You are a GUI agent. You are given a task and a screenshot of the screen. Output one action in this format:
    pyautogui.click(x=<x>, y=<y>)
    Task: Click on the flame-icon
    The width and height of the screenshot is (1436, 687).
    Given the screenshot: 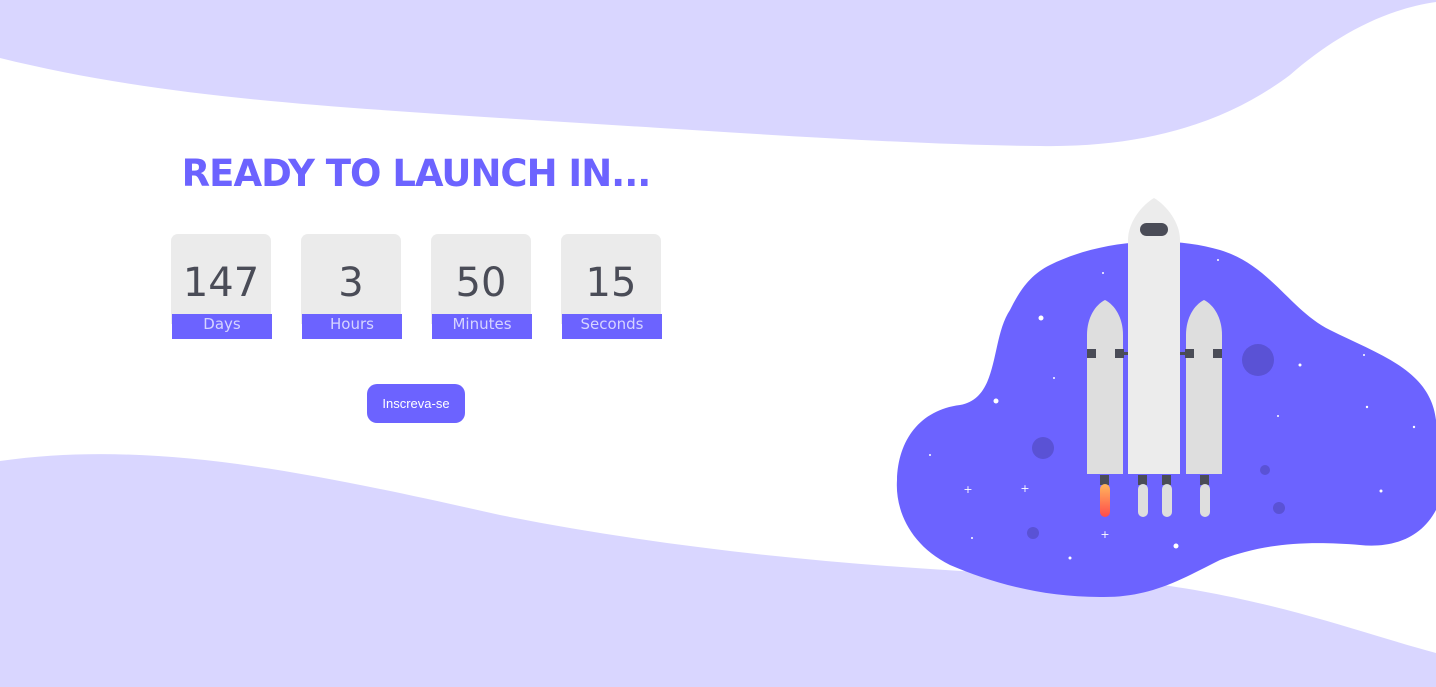 What is the action you would take?
    pyautogui.click(x=1105, y=500)
    